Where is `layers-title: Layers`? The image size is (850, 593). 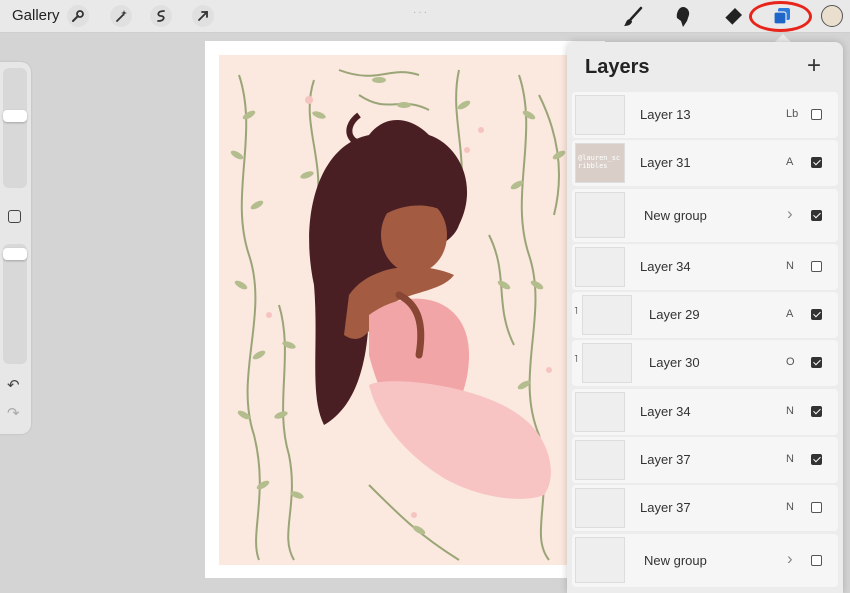
layers-title: Layers is located at coordinates (617, 67).